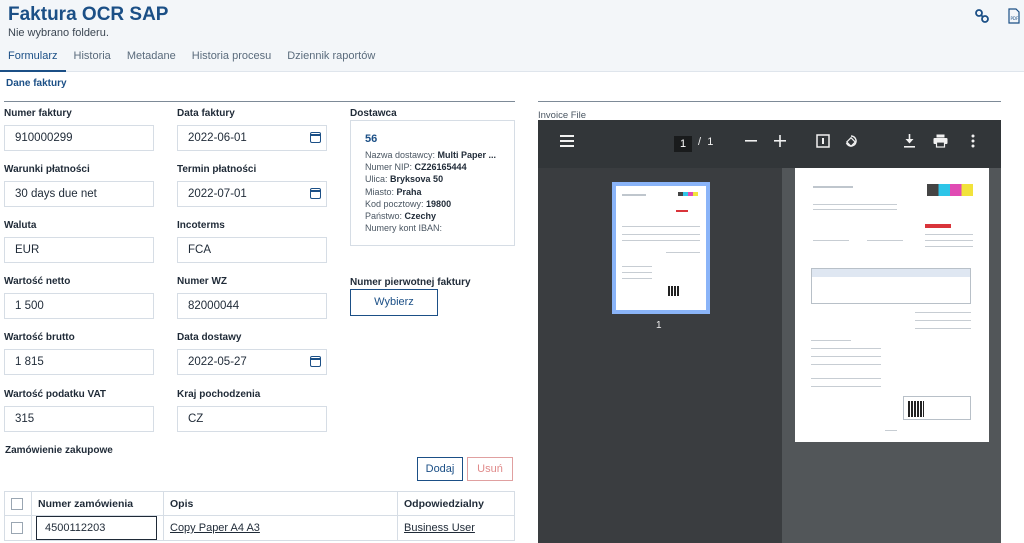  What do you see at coordinates (201, 225) in the screenshot?
I see `incoterms-label: Incoterms` at bounding box center [201, 225].